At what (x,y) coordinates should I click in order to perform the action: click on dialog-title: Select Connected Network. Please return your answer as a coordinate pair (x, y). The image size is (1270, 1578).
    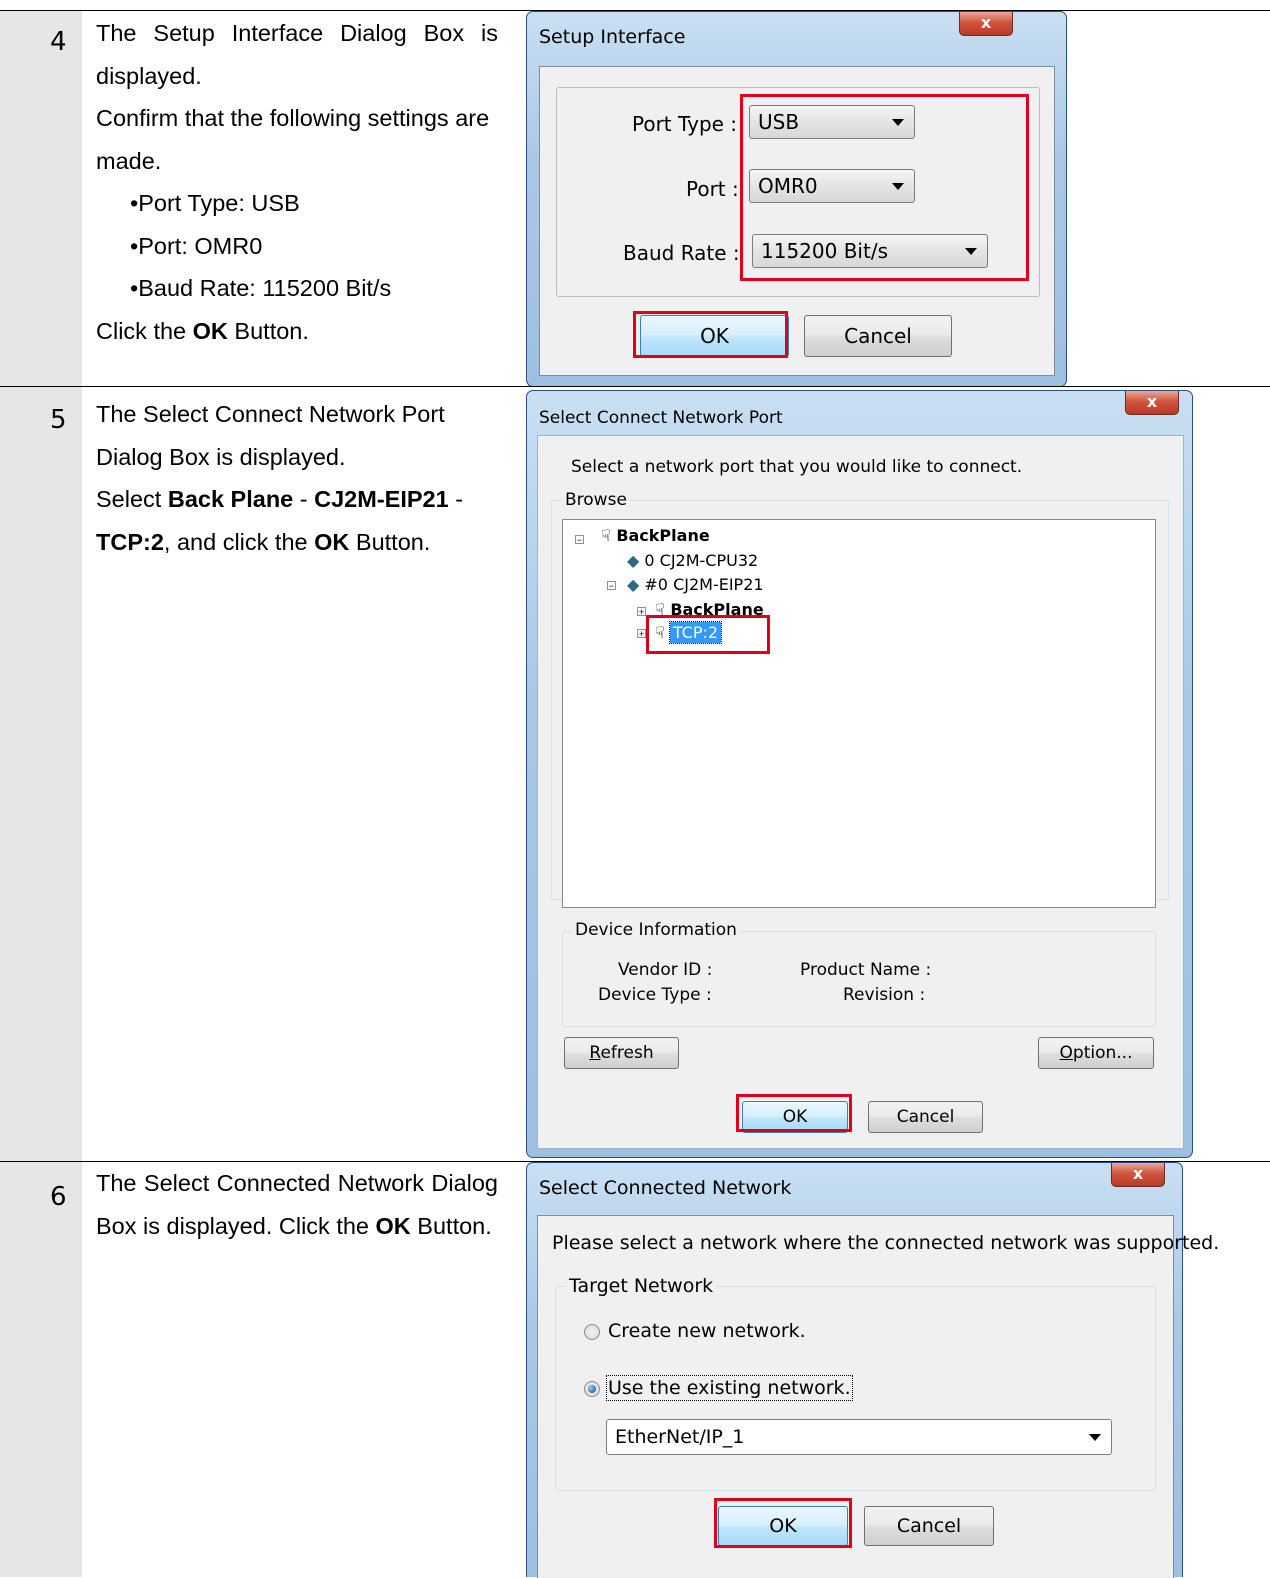
    Looking at the image, I should click on (665, 1188).